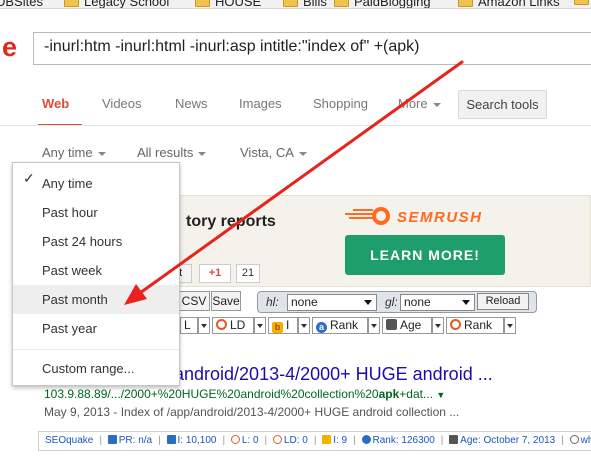 The width and height of the screenshot is (591, 462). I want to click on tab-more-label: More, so click(413, 103).